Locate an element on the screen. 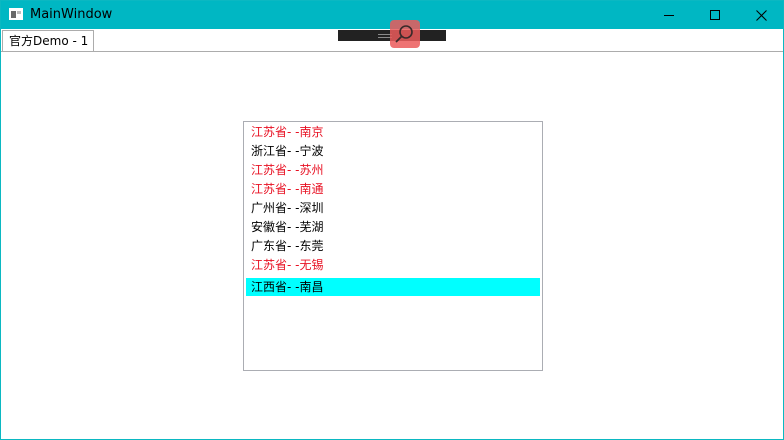 This screenshot has height=440, width=784. app-icon is located at coordinates (16, 14).